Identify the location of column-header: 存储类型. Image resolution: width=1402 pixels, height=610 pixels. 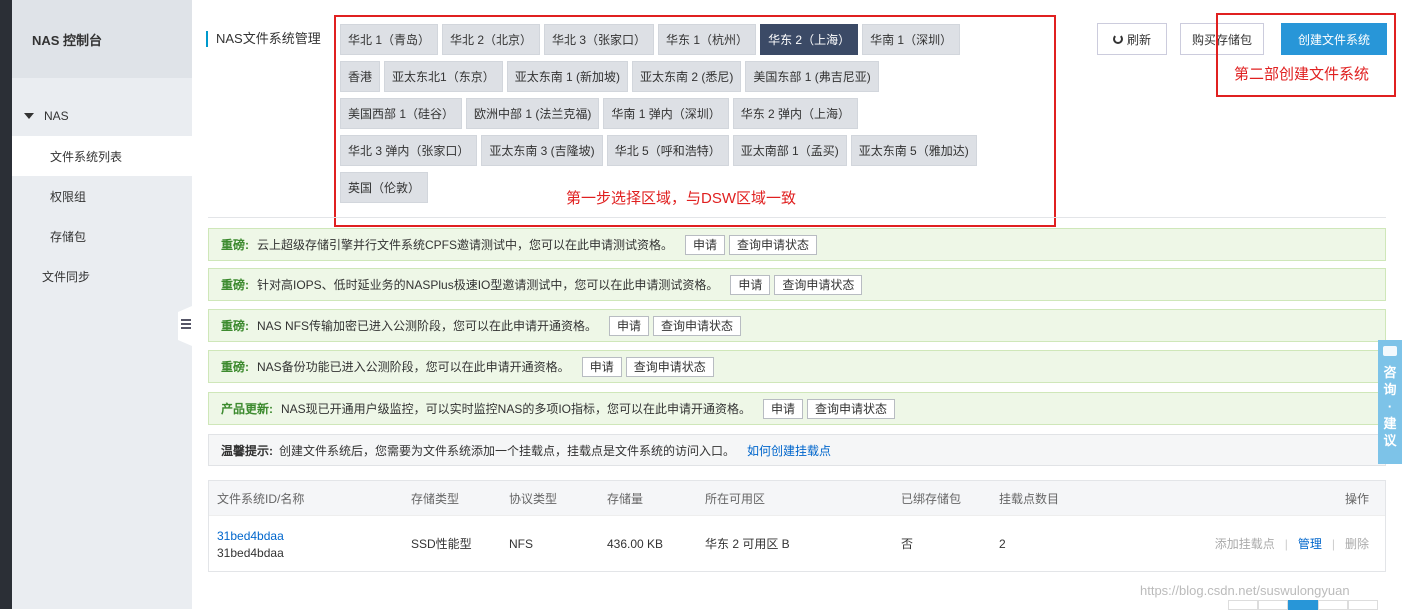
(435, 498).